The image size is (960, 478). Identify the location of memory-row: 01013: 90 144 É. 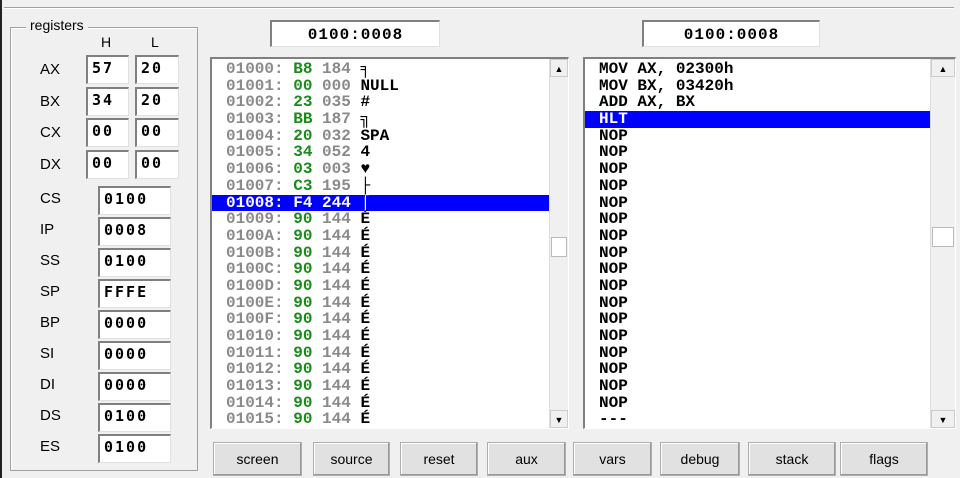
(381, 386).